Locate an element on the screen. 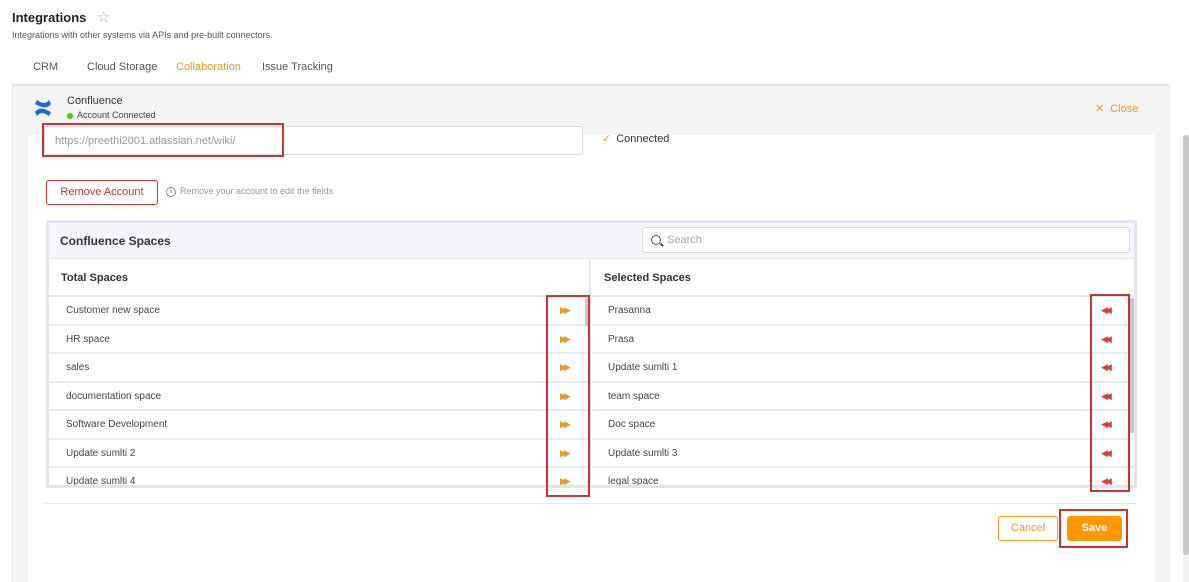 This screenshot has width=1189, height=582. cancel-button: Cancel is located at coordinates (1028, 528).